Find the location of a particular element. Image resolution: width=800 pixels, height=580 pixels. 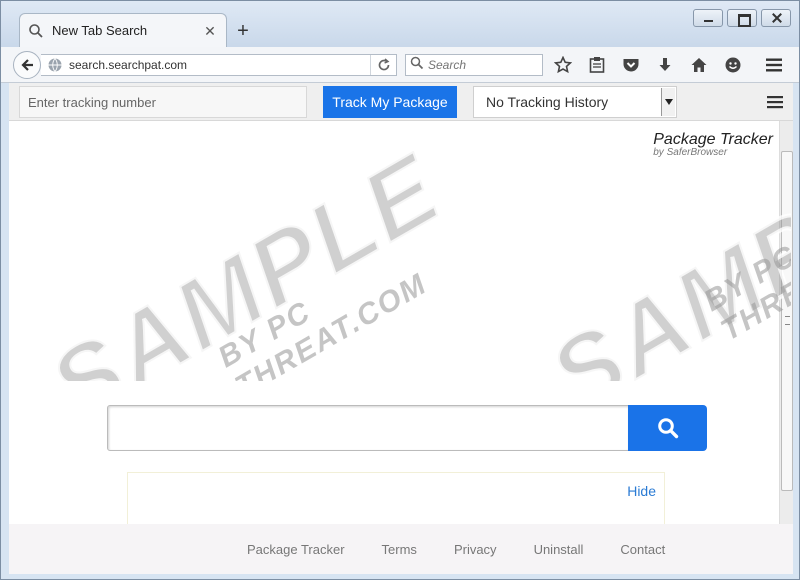

reading-list-icon is located at coordinates (597, 65).